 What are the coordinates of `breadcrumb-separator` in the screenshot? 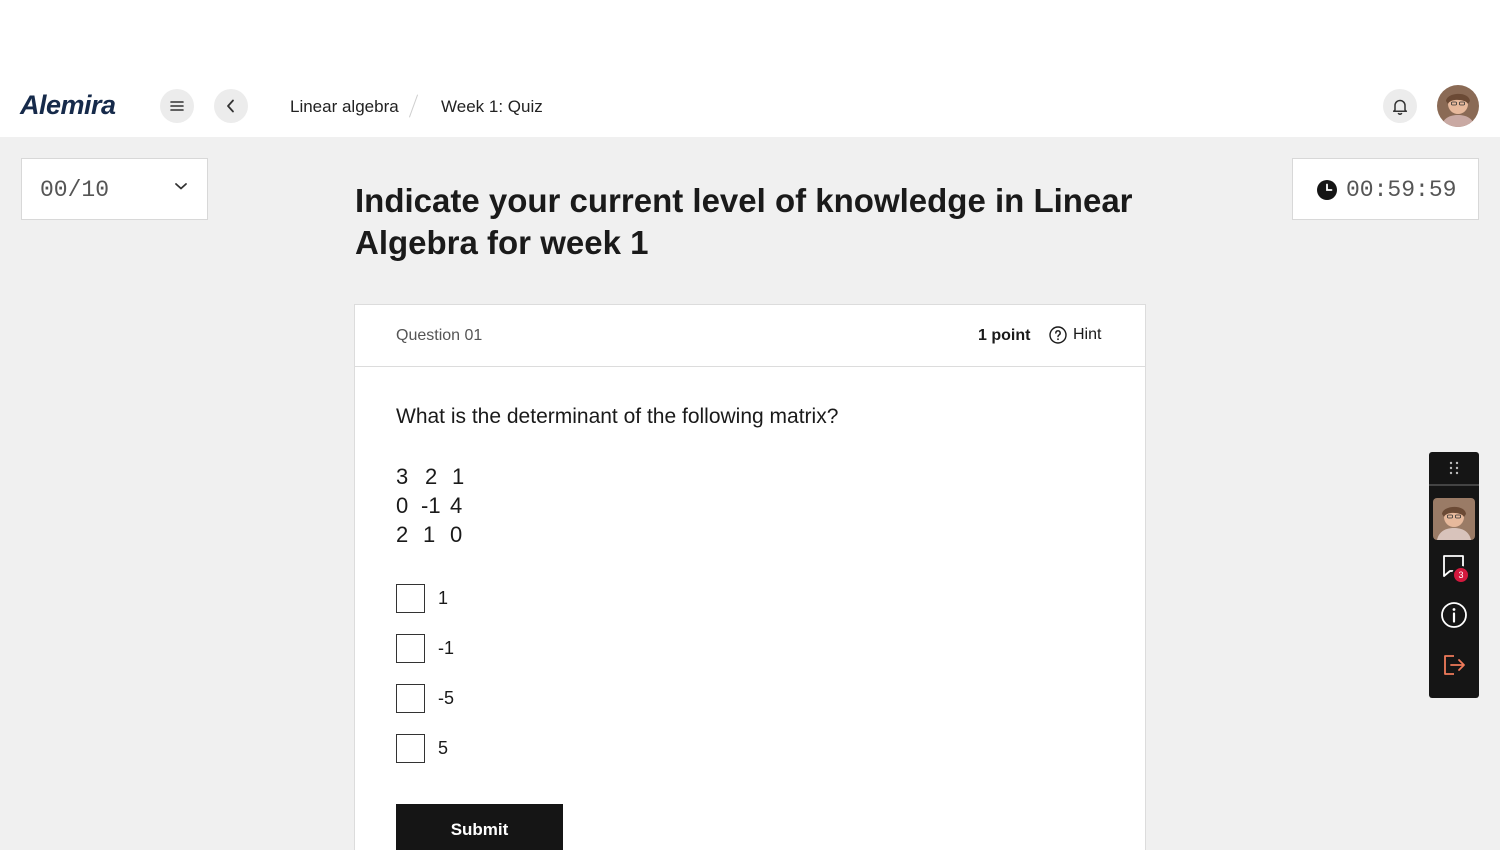 It's located at (413, 106).